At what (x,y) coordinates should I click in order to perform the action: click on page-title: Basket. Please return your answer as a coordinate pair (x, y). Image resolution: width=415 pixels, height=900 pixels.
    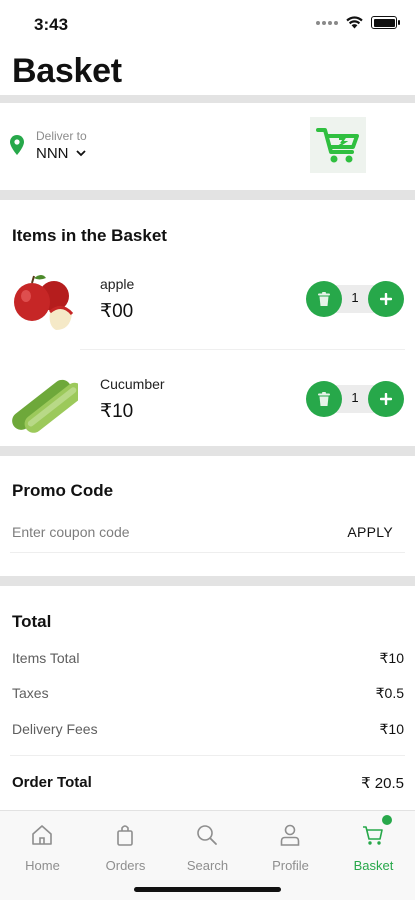
    Looking at the image, I should click on (67, 71).